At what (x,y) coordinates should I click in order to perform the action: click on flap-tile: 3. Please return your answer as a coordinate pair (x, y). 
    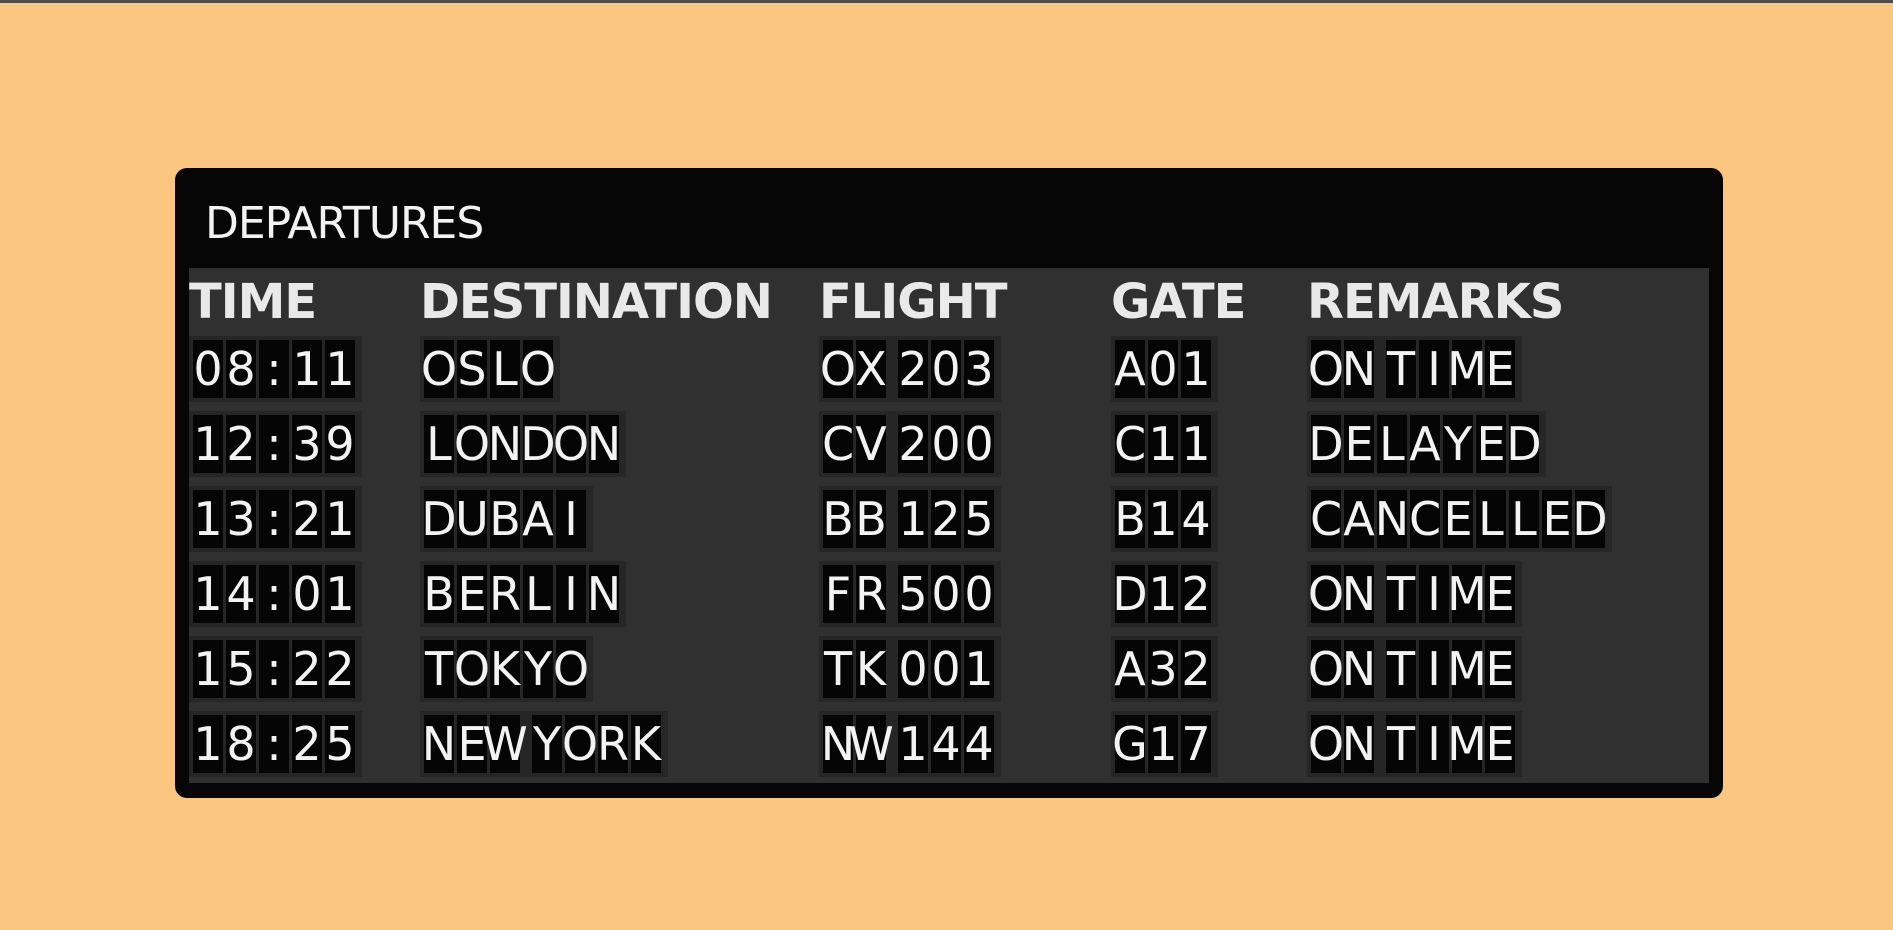
    Looking at the image, I should click on (1163, 669).